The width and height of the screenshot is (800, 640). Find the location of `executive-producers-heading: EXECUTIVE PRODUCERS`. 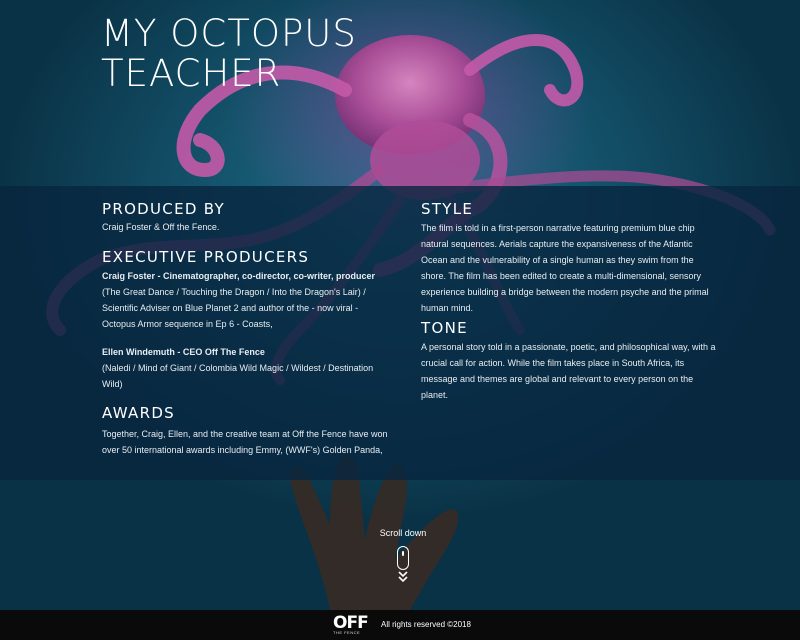

executive-producers-heading: EXECUTIVE PRODUCERS is located at coordinates (206, 257).